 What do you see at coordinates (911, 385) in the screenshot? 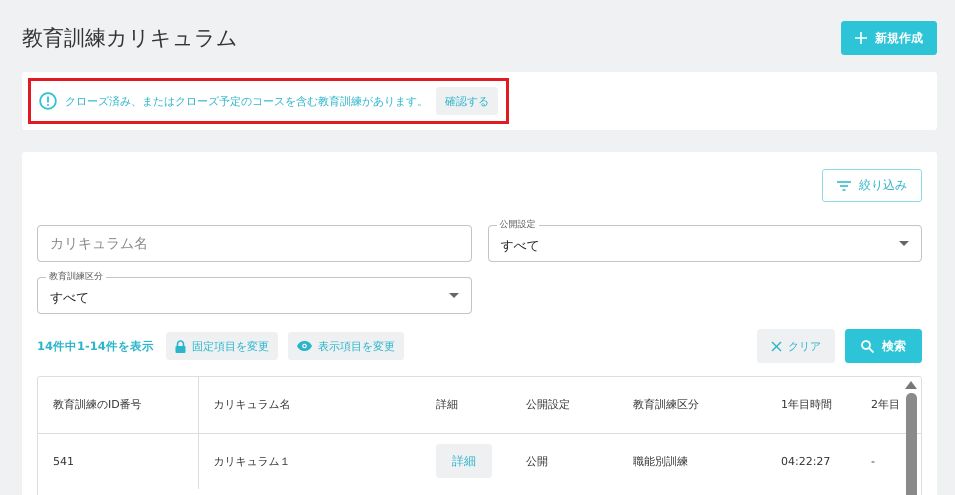
I see `scroll-up-icon` at bounding box center [911, 385].